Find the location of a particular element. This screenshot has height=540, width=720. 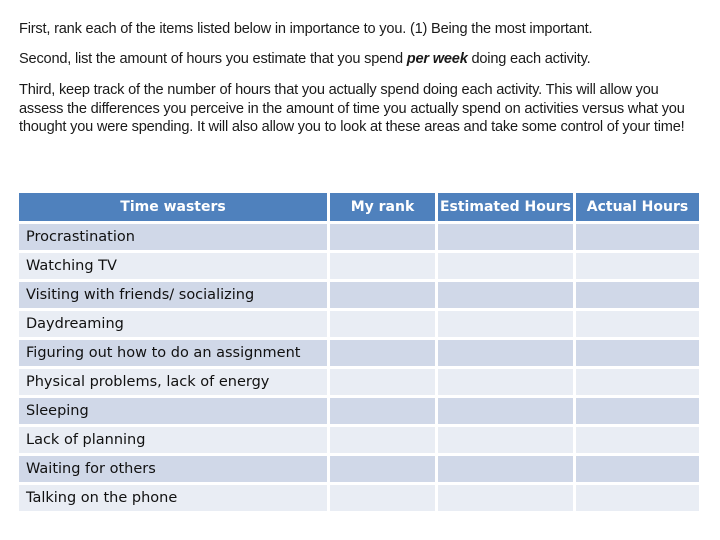

table-row: Waiting for others is located at coordinates (359, 469).